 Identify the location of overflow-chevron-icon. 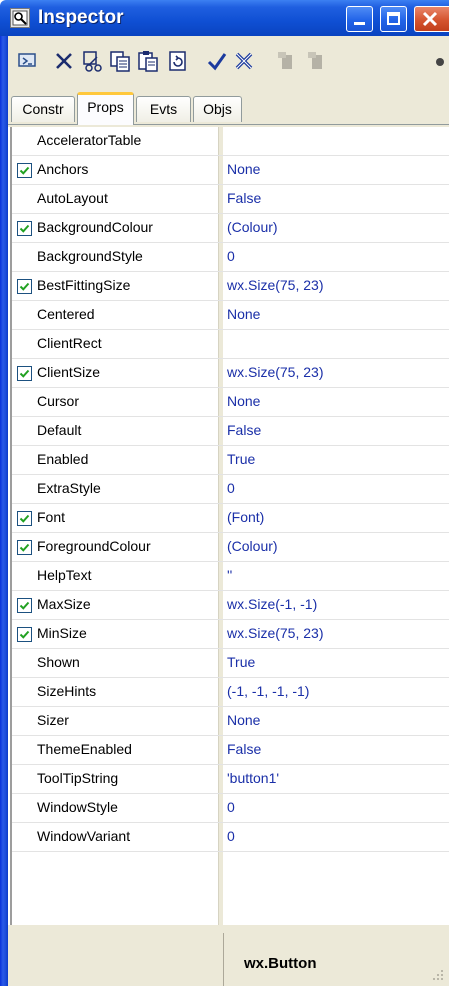
(440, 62).